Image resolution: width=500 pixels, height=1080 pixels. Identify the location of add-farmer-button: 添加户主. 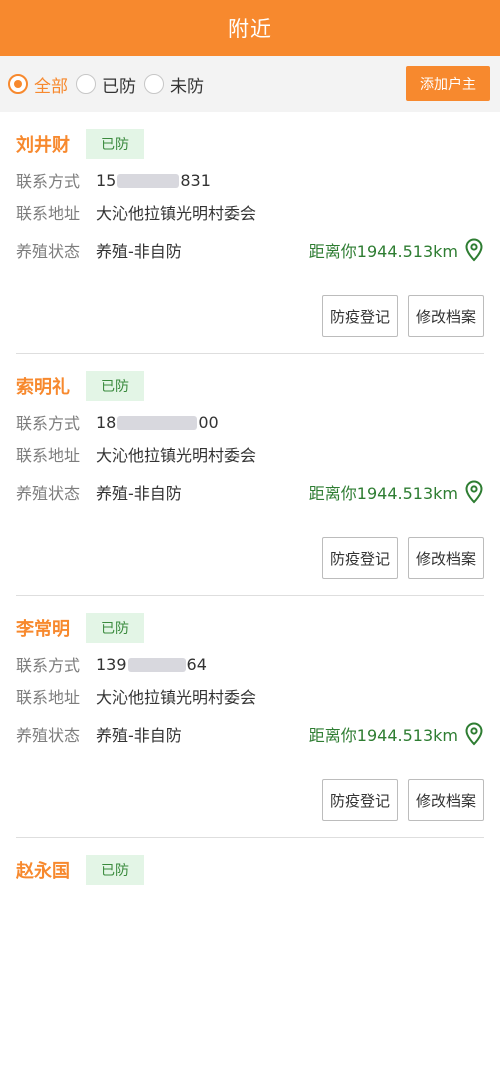
(448, 83).